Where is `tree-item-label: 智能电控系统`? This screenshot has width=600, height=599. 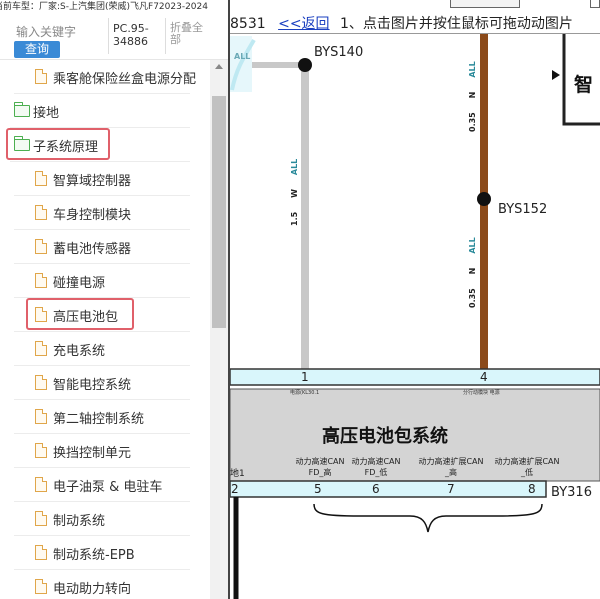 tree-item-label: 智能电控系统 is located at coordinates (92, 385).